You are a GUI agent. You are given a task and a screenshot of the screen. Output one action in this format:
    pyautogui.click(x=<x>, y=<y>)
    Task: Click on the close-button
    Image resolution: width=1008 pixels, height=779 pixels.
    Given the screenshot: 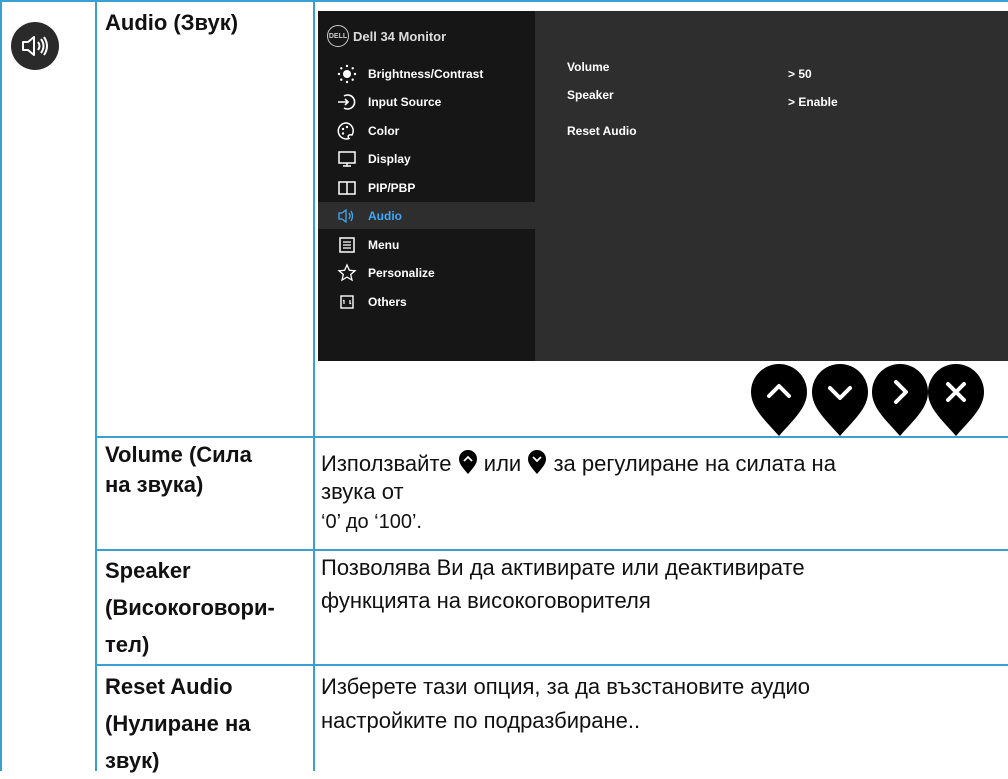 What is the action you would take?
    pyautogui.click(x=956, y=400)
    